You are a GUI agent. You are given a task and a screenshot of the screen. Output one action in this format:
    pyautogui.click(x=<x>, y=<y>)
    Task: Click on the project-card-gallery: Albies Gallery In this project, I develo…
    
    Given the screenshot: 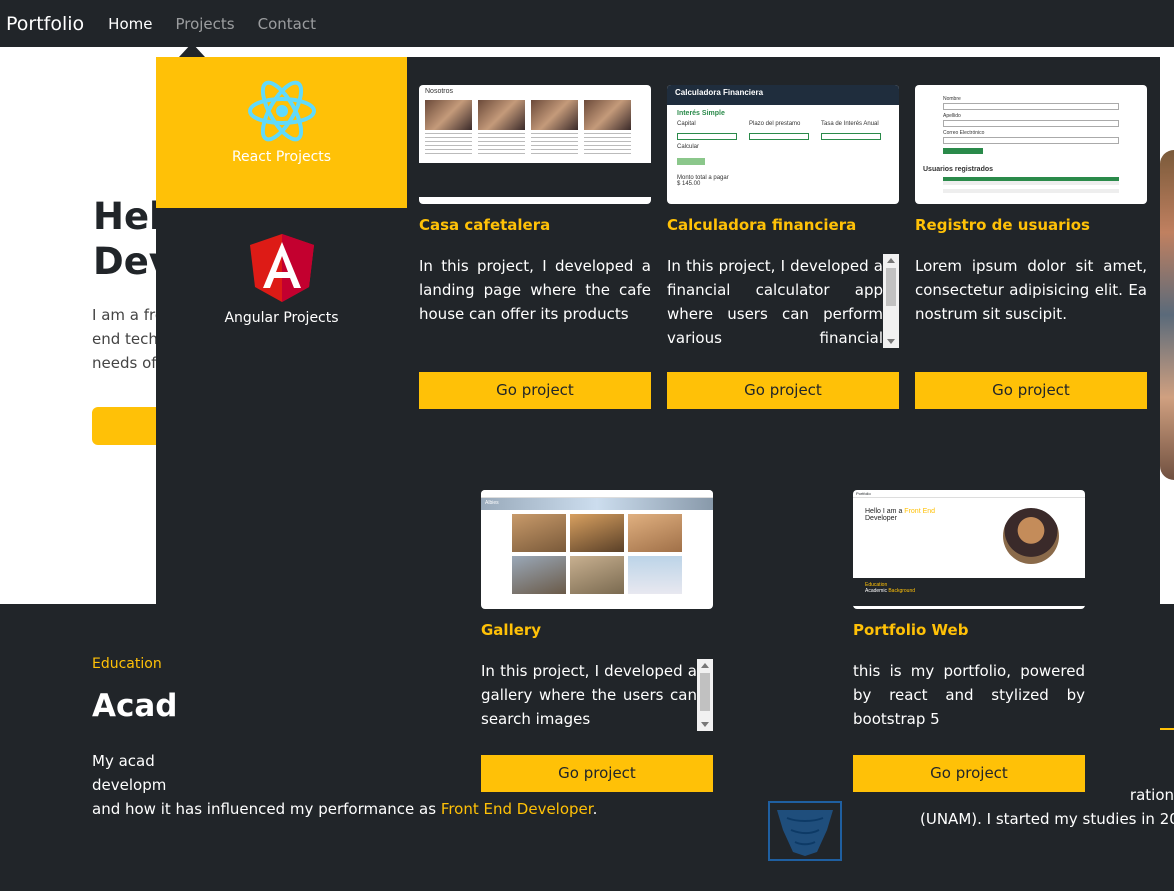 What is the action you would take?
    pyautogui.click(x=597, y=641)
    